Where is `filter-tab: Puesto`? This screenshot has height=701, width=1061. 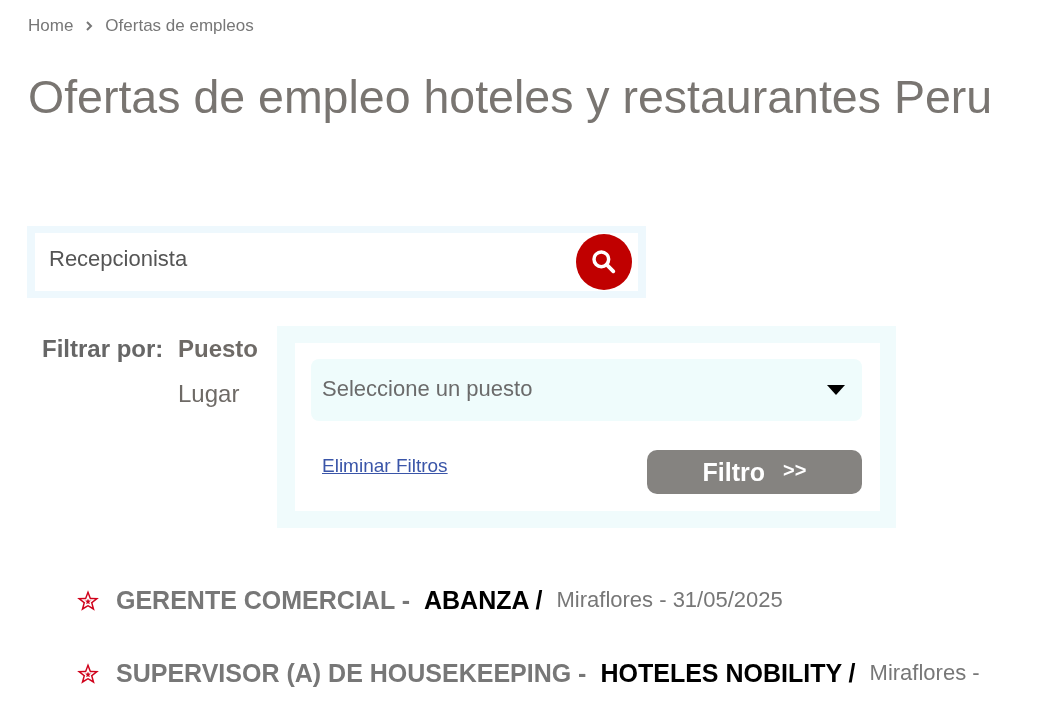 filter-tab: Puesto is located at coordinates (218, 349).